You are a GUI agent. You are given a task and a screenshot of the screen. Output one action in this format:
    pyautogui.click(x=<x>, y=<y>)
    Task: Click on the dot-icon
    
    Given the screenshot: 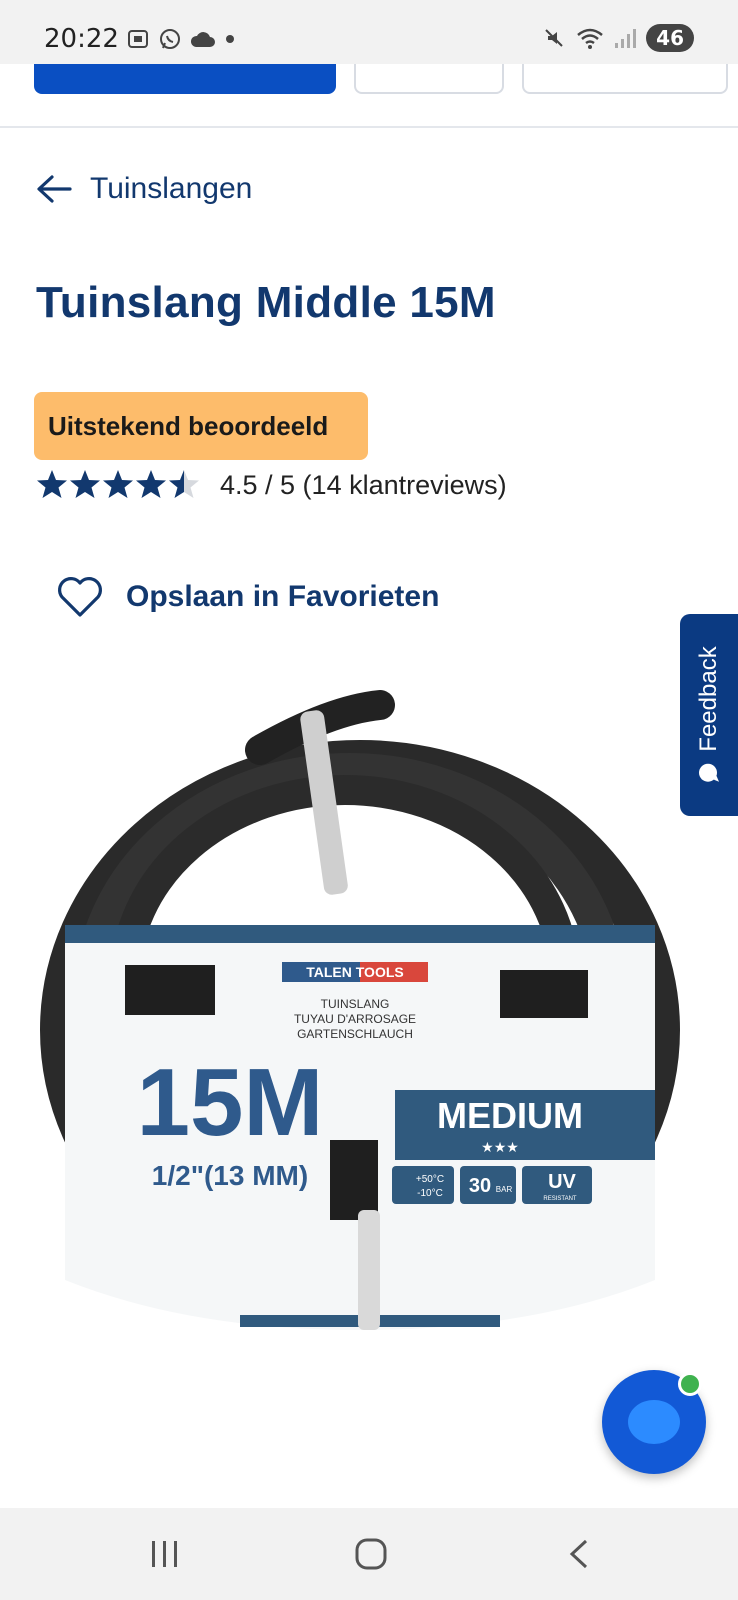 What is the action you would take?
    pyautogui.click(x=230, y=39)
    